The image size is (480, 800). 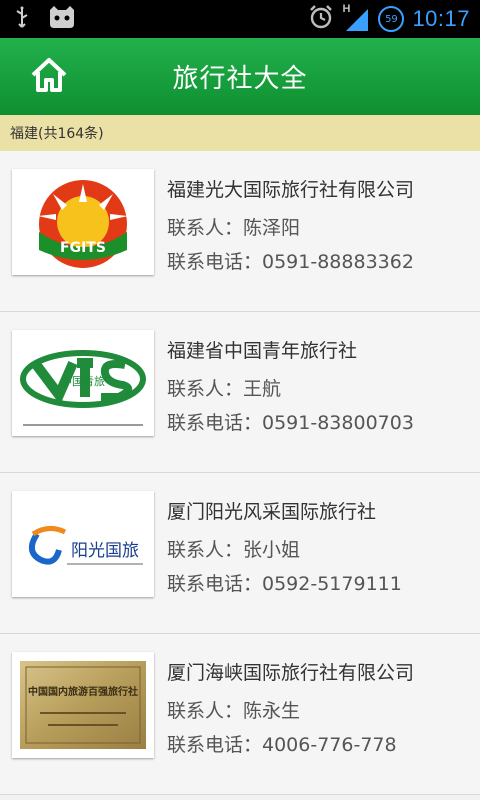 I want to click on page-title: 旅行社大全, so click(x=240, y=79).